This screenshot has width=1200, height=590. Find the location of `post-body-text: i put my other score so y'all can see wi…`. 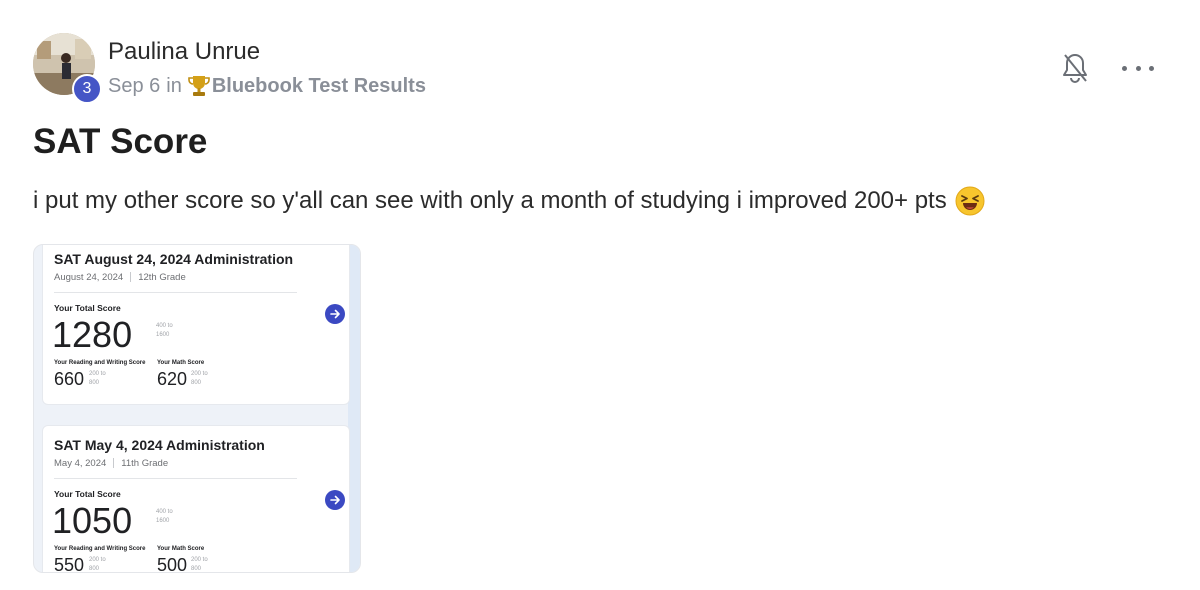

post-body-text: i put my other score so y'all can see wi… is located at coordinates (490, 200).